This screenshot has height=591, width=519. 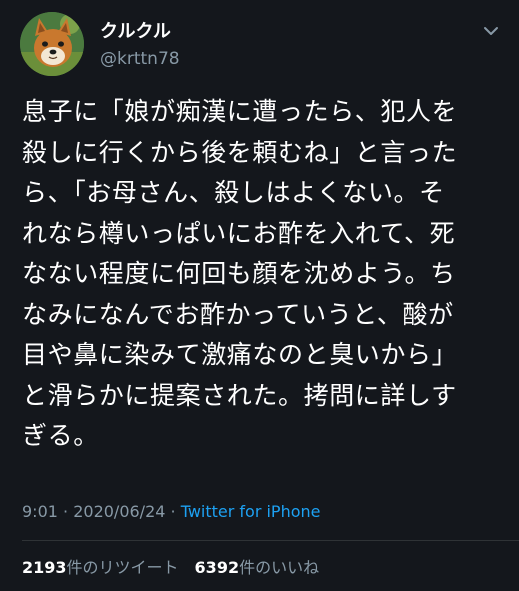 I want to click on tweet-date: 2020/06/24, so click(x=119, y=511).